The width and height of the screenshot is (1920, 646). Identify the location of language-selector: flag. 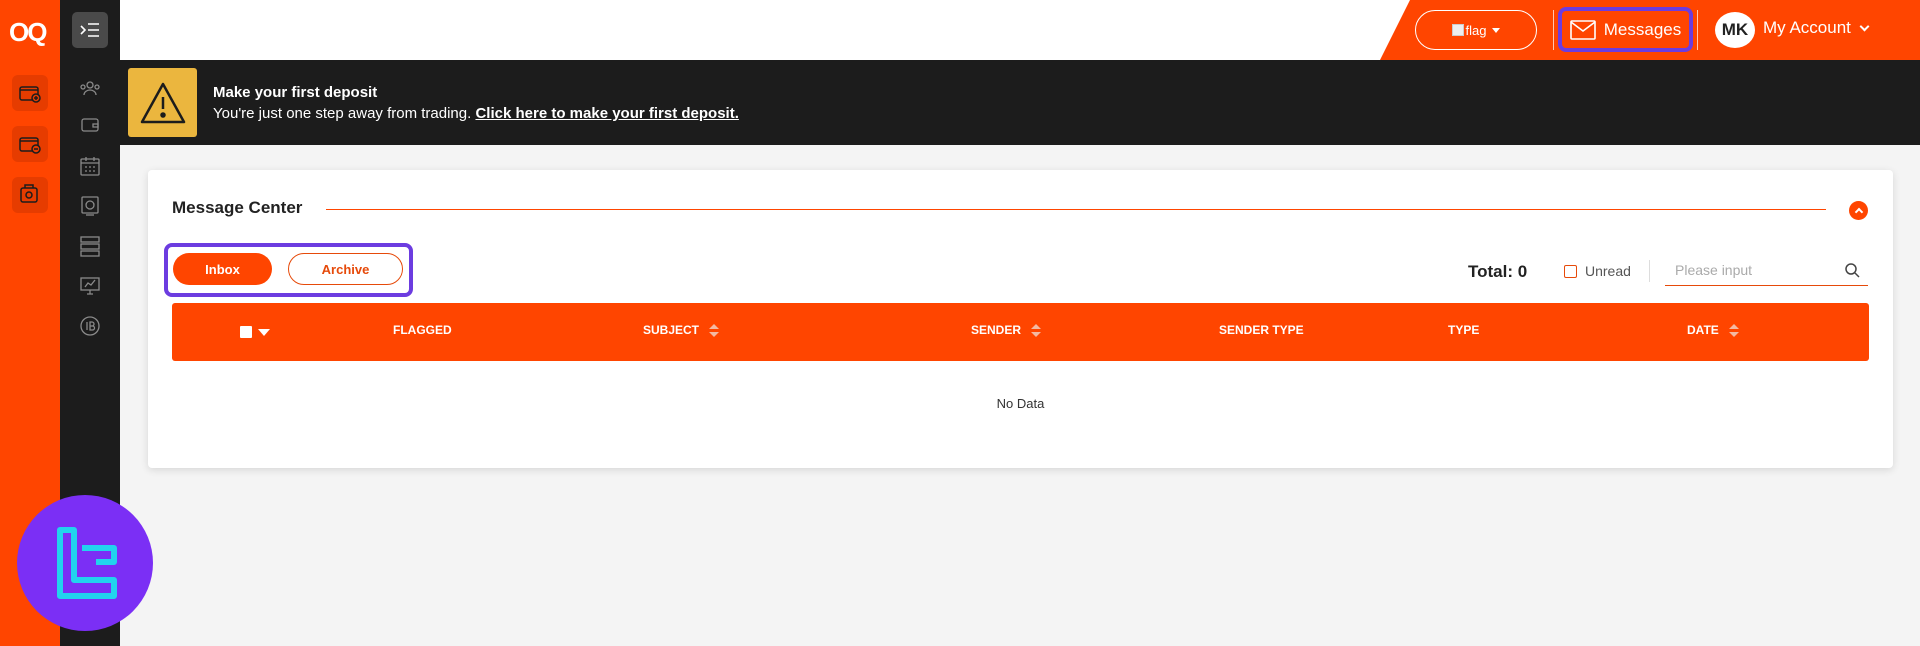
(1476, 30).